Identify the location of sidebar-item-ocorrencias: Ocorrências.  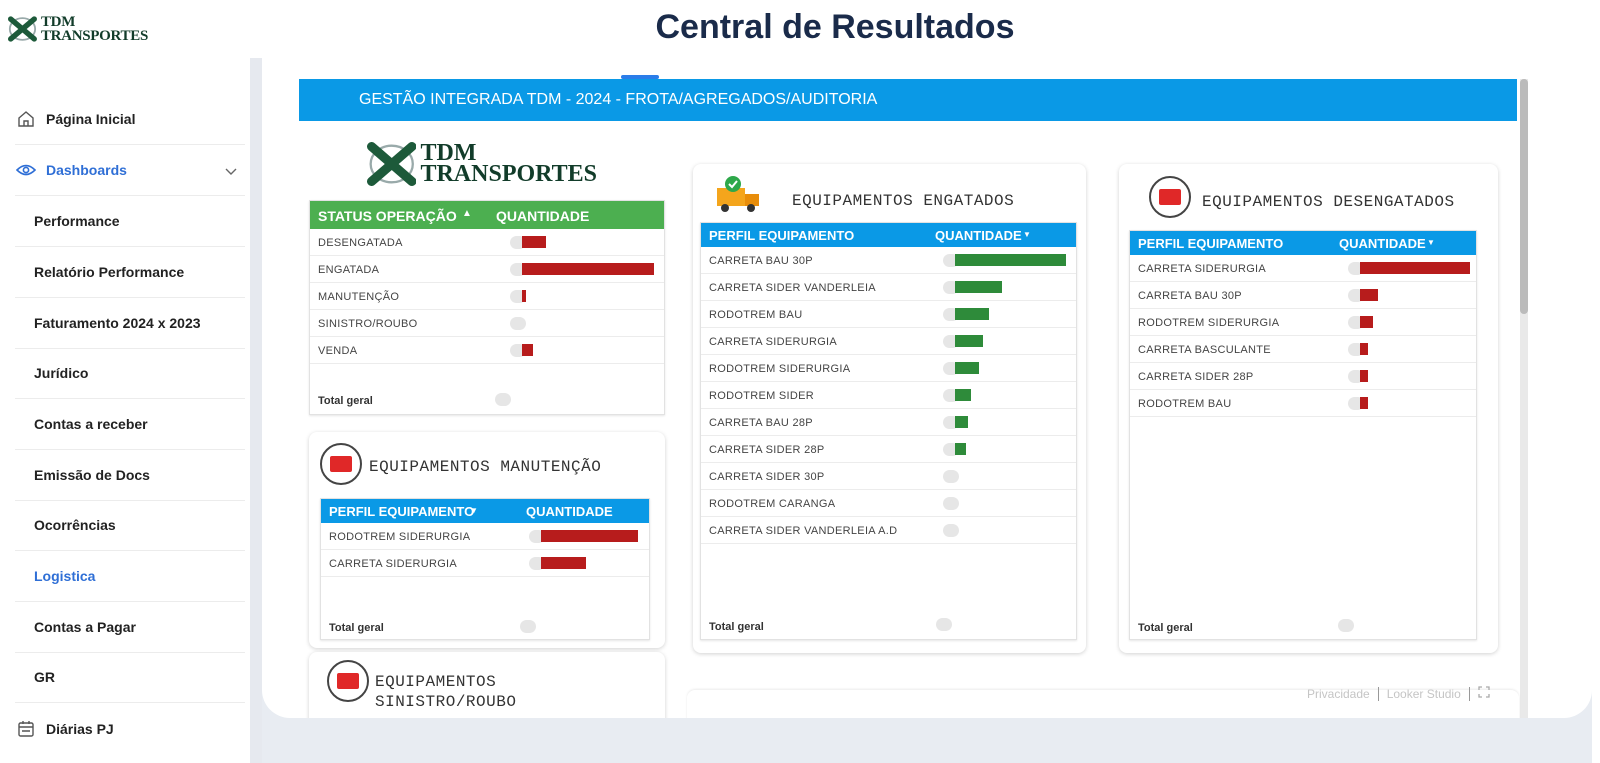
(130, 525).